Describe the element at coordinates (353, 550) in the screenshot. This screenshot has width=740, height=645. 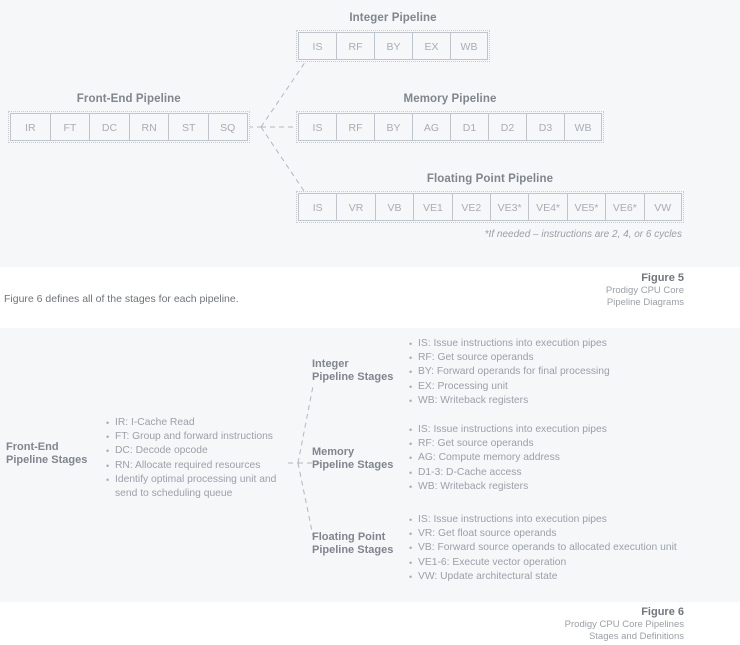
I see `float-label-line-2: Pipeline Stages` at that location.